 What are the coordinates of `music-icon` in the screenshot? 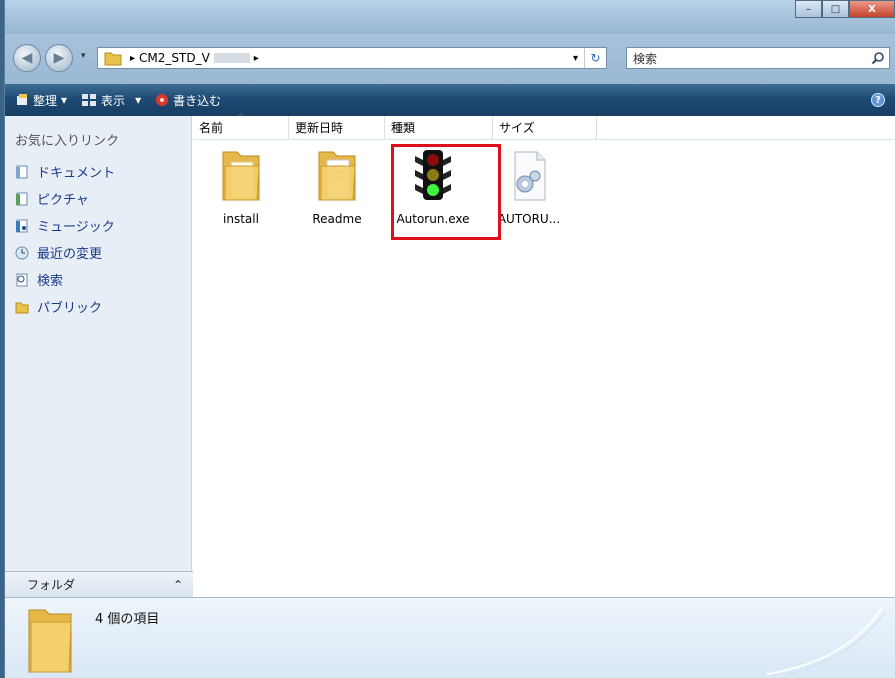 It's located at (22, 225).